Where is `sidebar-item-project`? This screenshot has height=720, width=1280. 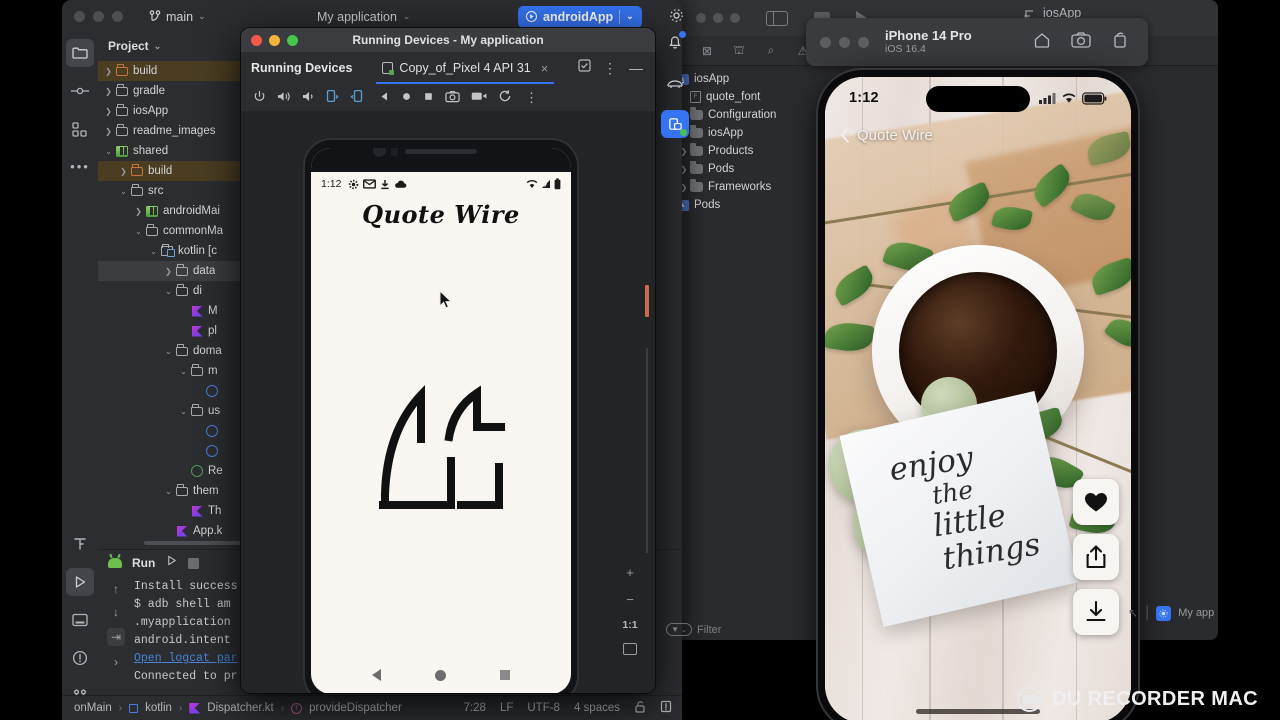 sidebar-item-project is located at coordinates (80, 53).